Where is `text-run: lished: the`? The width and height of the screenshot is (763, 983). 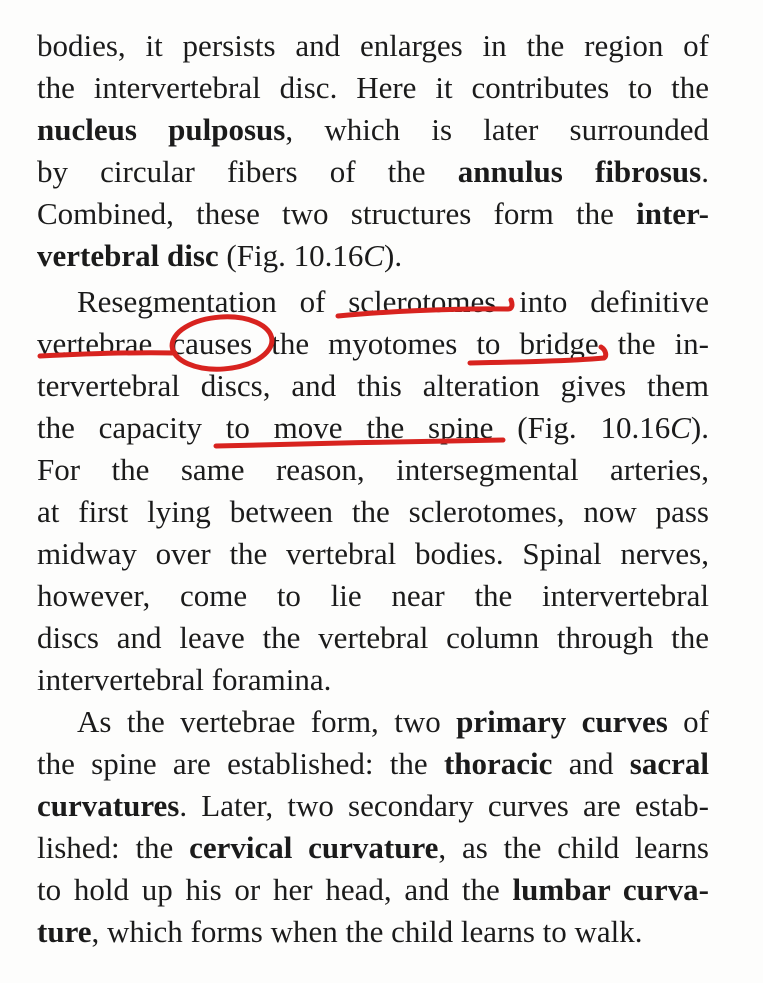 text-run: lished: the is located at coordinates (113, 847).